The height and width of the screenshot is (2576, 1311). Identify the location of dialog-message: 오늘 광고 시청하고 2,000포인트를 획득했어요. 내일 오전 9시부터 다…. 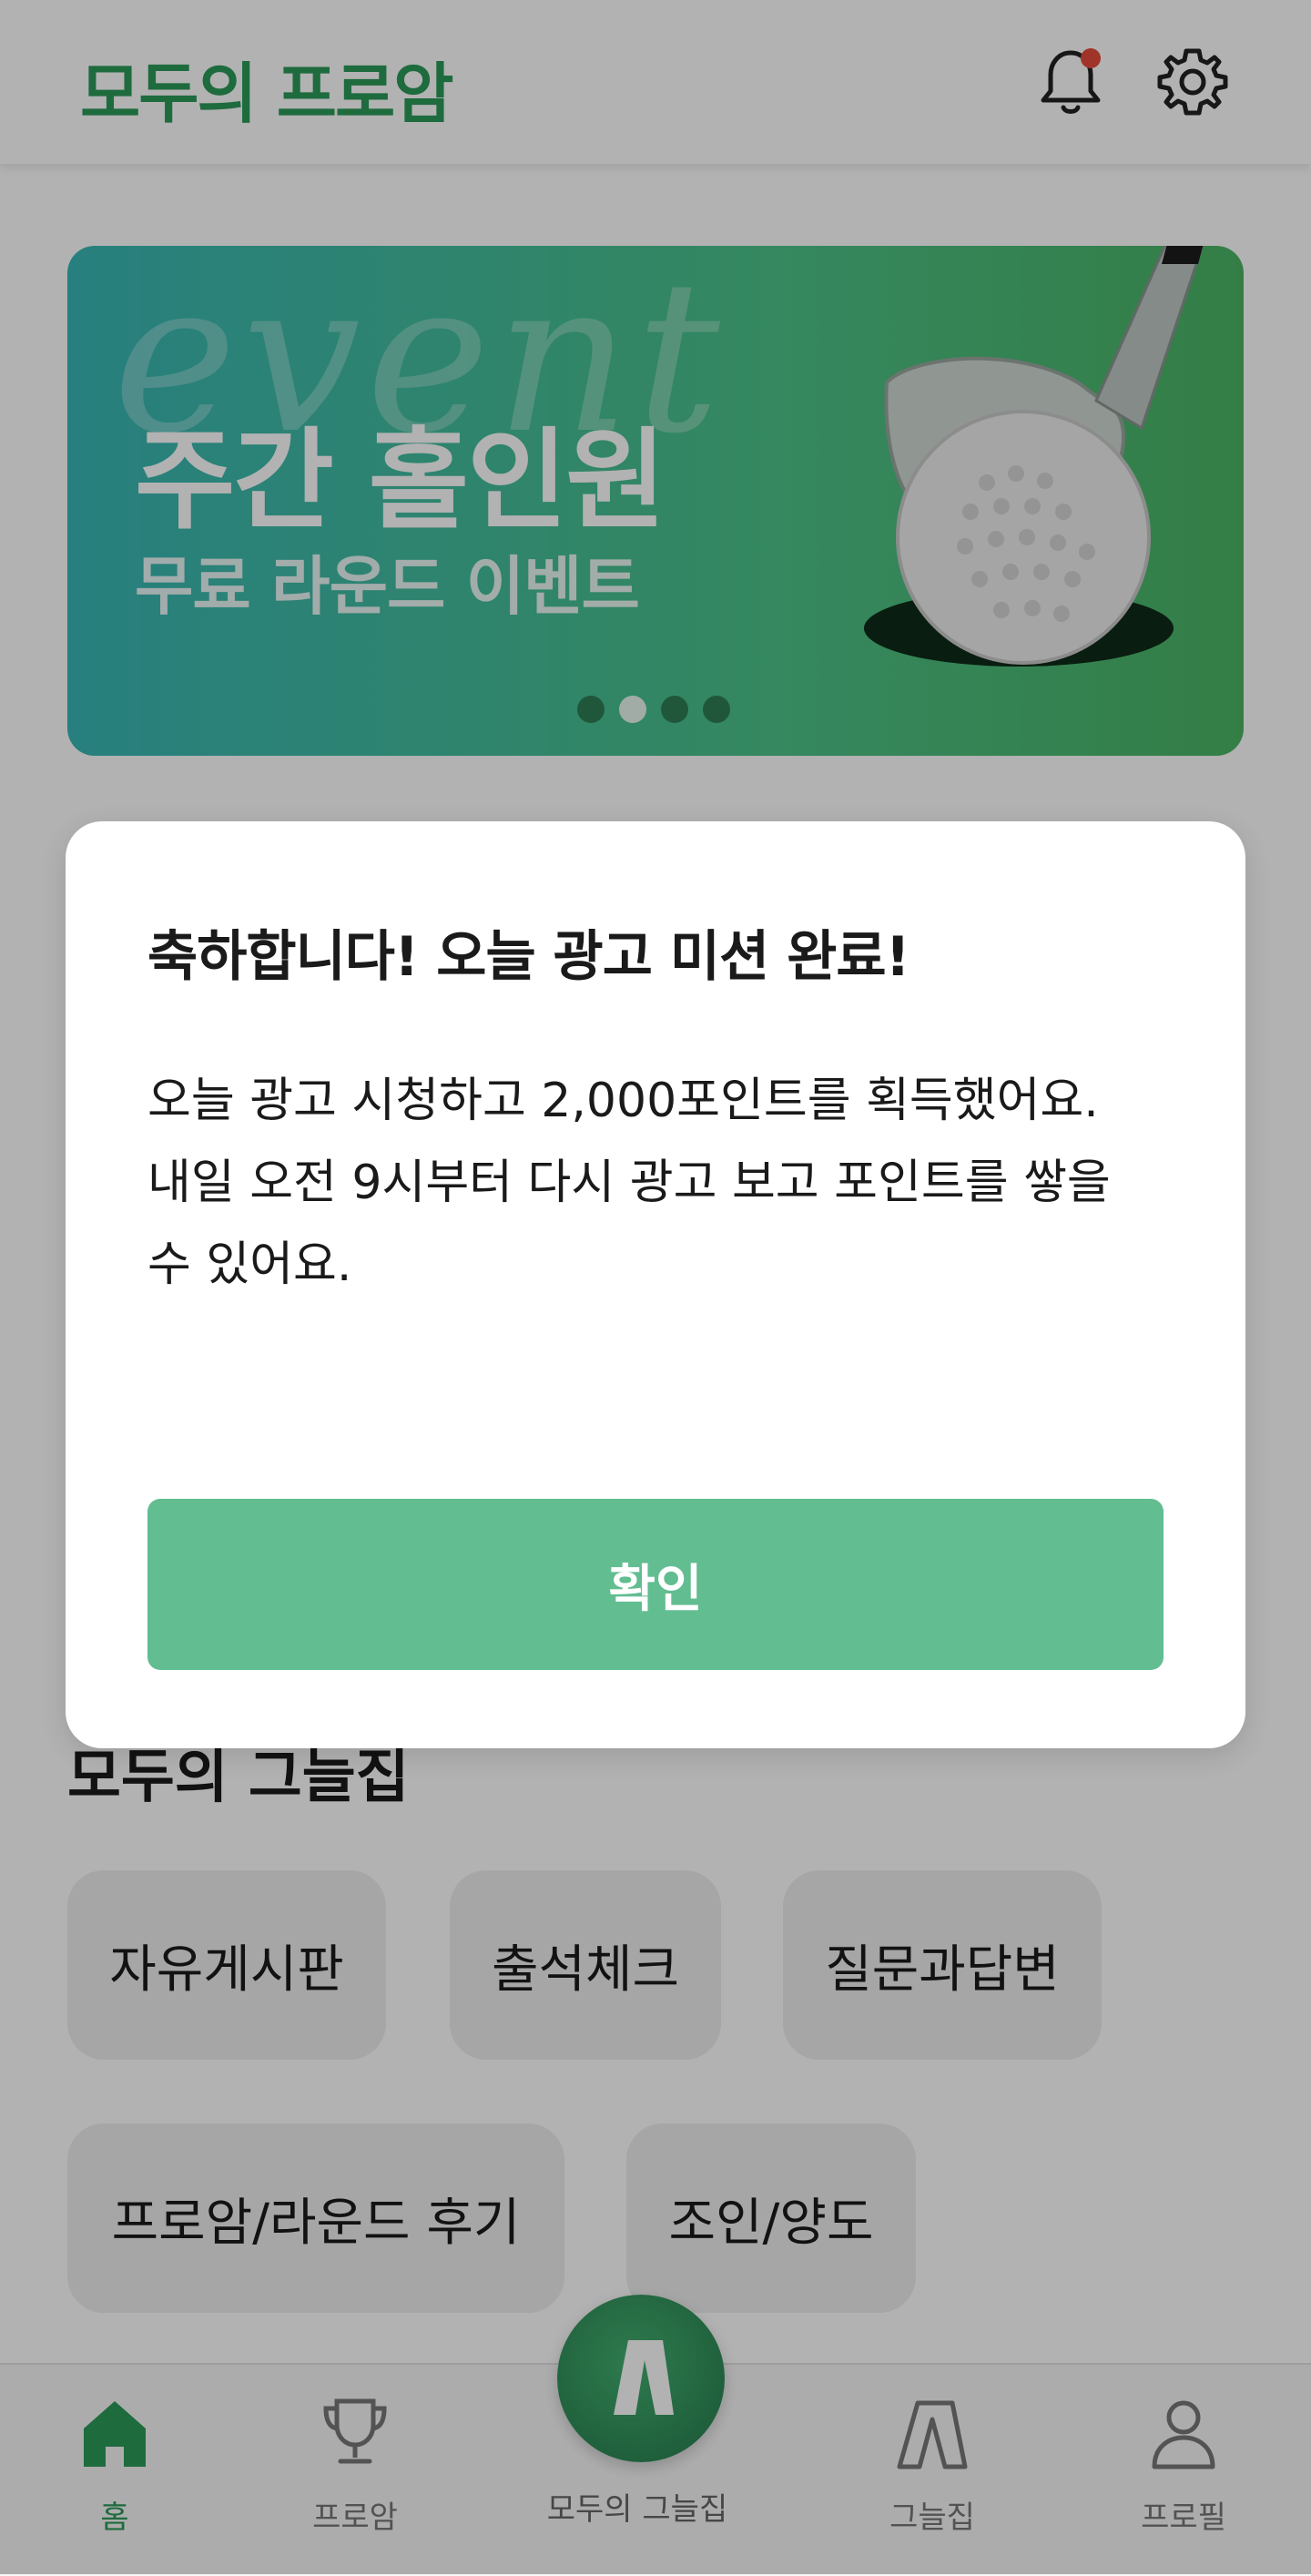
(655, 1183).